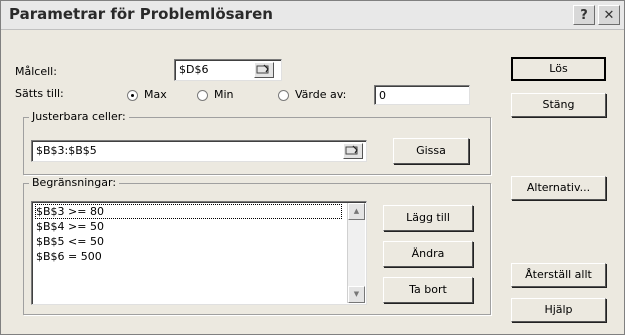 The width and height of the screenshot is (625, 335). I want to click on radio-max-label: Max, so click(155, 94).